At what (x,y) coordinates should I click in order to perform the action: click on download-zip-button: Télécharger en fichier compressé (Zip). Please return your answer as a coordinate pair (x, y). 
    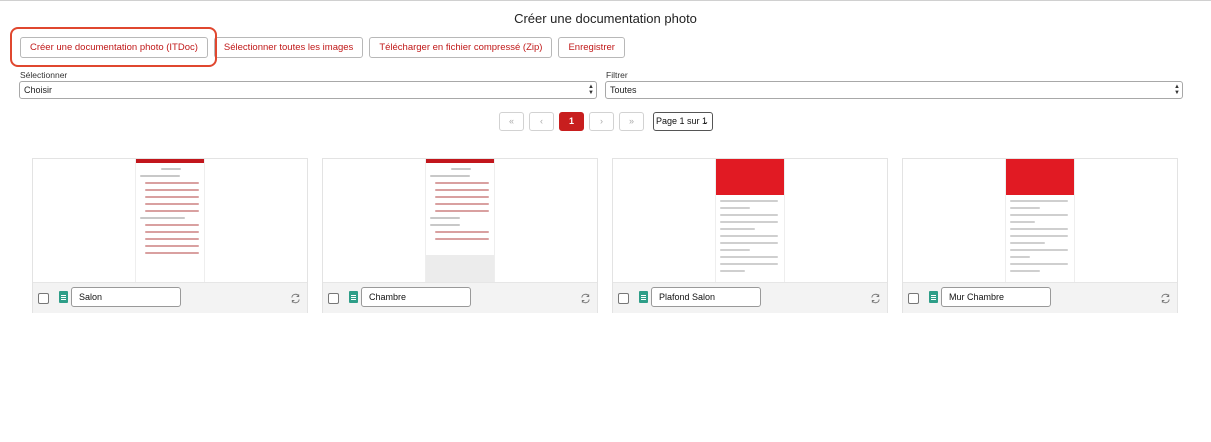
    Looking at the image, I should click on (461, 47).